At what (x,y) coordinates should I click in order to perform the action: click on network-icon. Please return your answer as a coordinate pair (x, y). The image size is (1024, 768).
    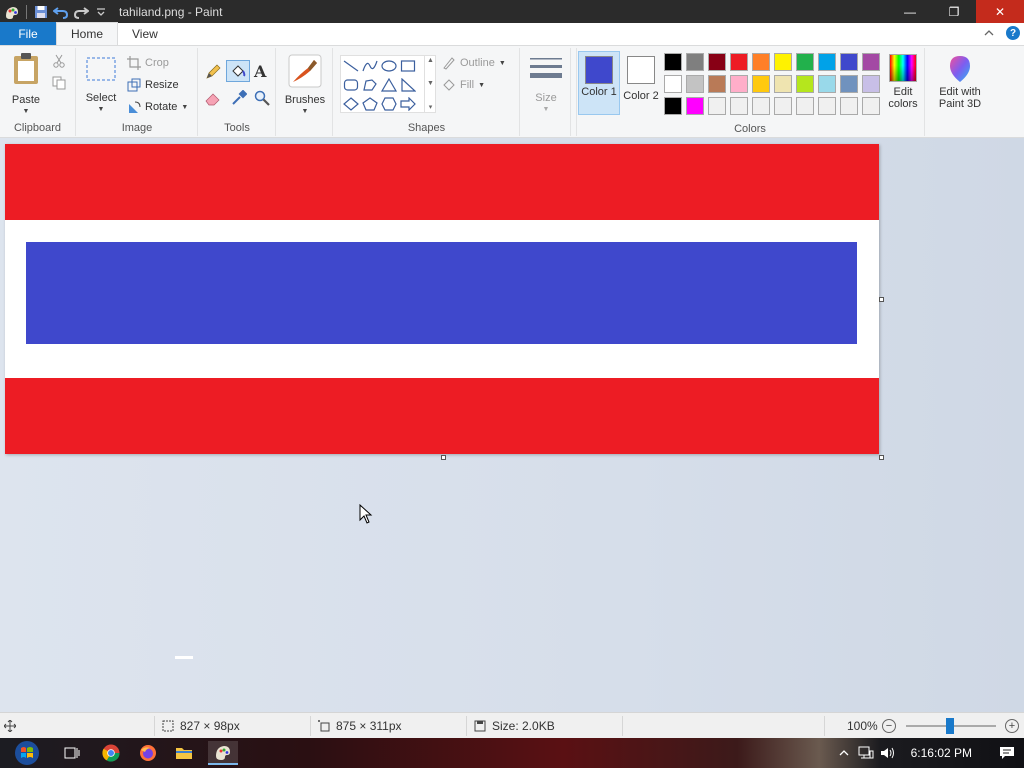
    Looking at the image, I should click on (866, 753).